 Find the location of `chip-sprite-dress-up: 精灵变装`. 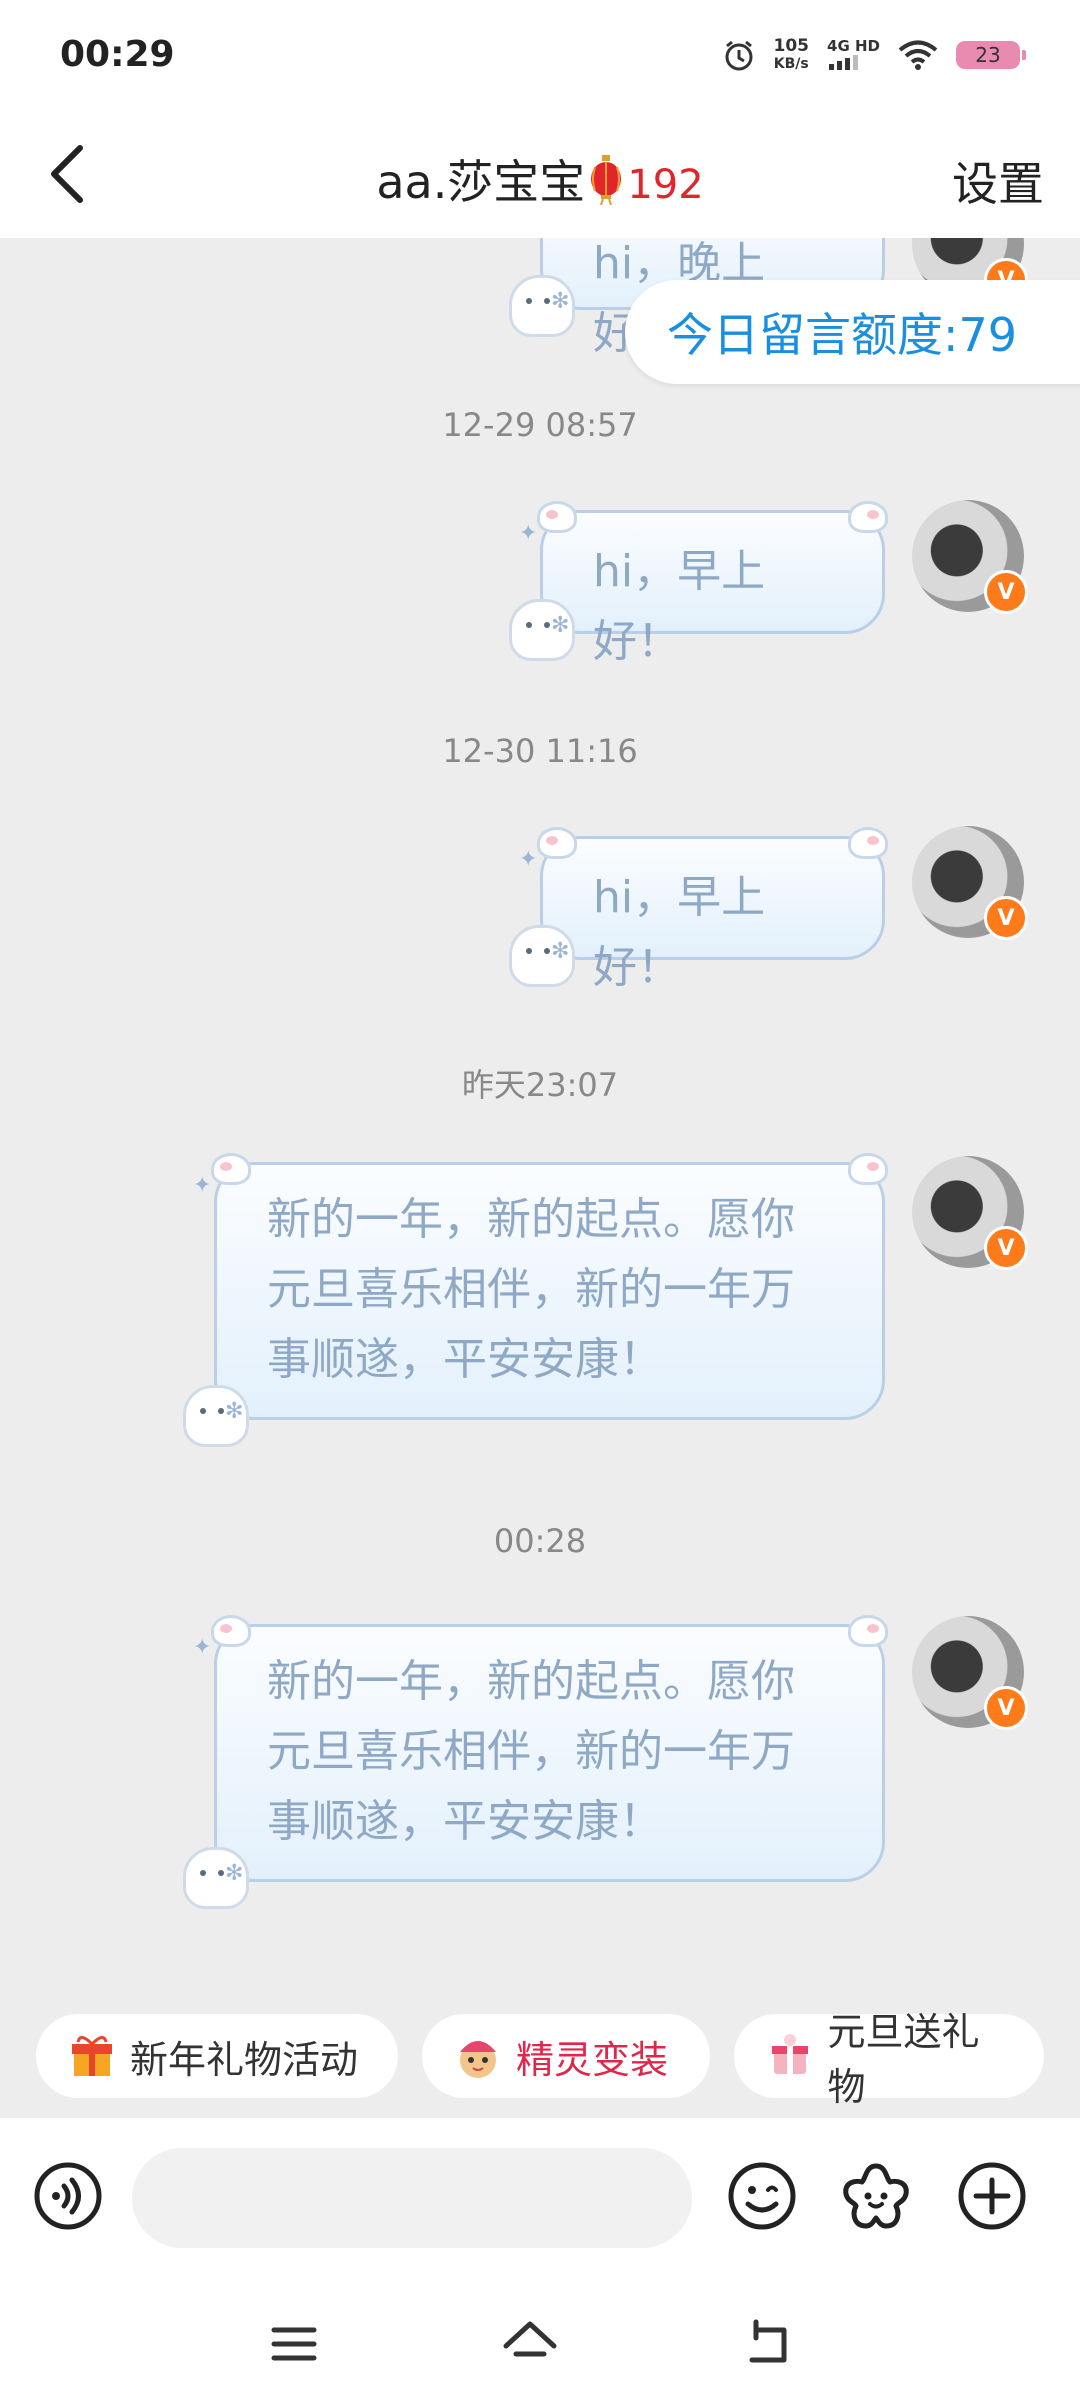

chip-sprite-dress-up: 精灵变装 is located at coordinates (566, 2056).